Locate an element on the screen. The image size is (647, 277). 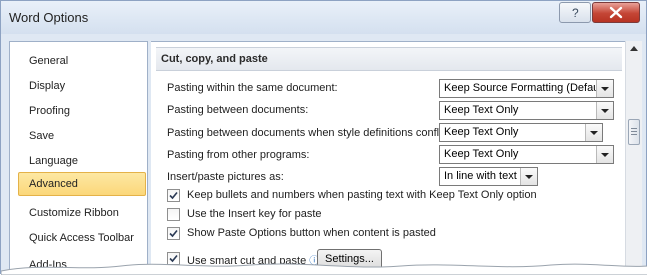
insert-pictures-dropdown: In line with text is located at coordinates (488, 176).